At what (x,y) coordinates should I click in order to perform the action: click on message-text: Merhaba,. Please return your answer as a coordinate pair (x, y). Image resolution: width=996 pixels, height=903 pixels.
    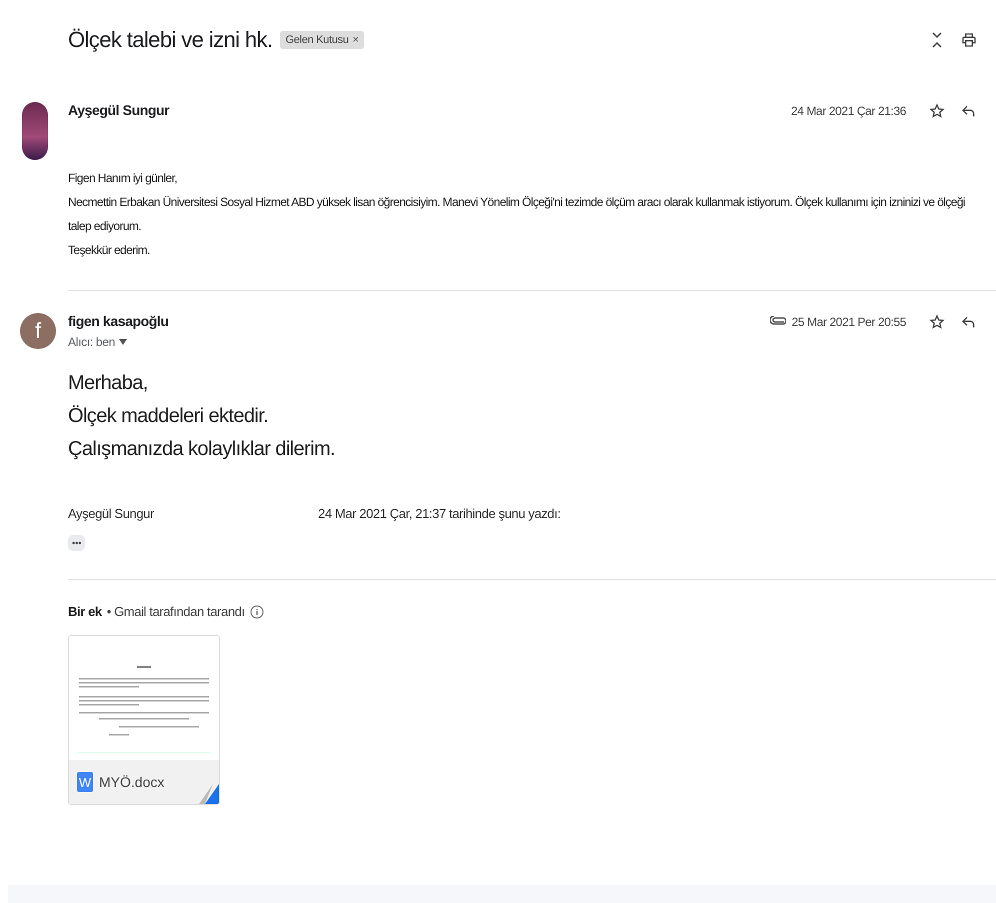
    Looking at the image, I should click on (108, 383).